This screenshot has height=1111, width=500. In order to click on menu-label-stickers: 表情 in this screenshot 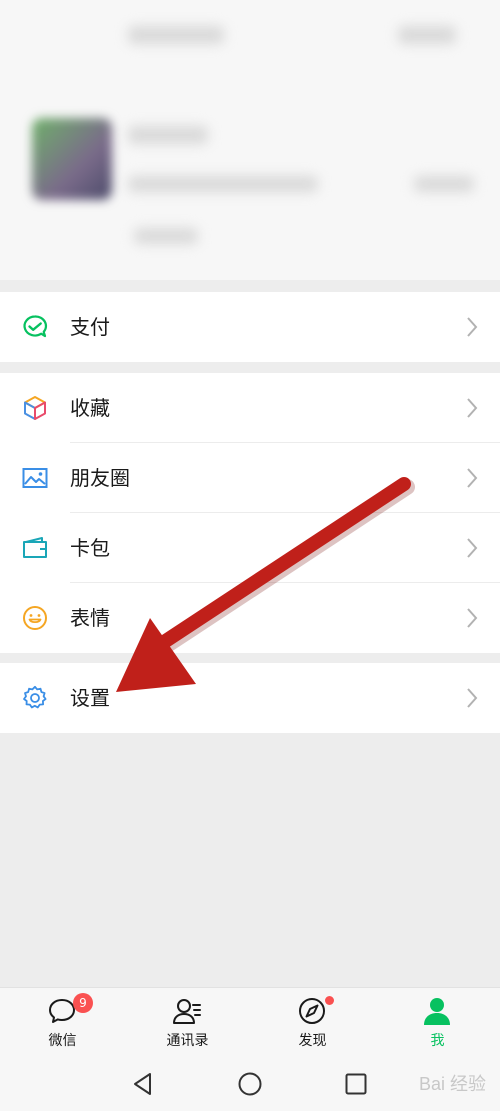, I will do `click(90, 618)`.